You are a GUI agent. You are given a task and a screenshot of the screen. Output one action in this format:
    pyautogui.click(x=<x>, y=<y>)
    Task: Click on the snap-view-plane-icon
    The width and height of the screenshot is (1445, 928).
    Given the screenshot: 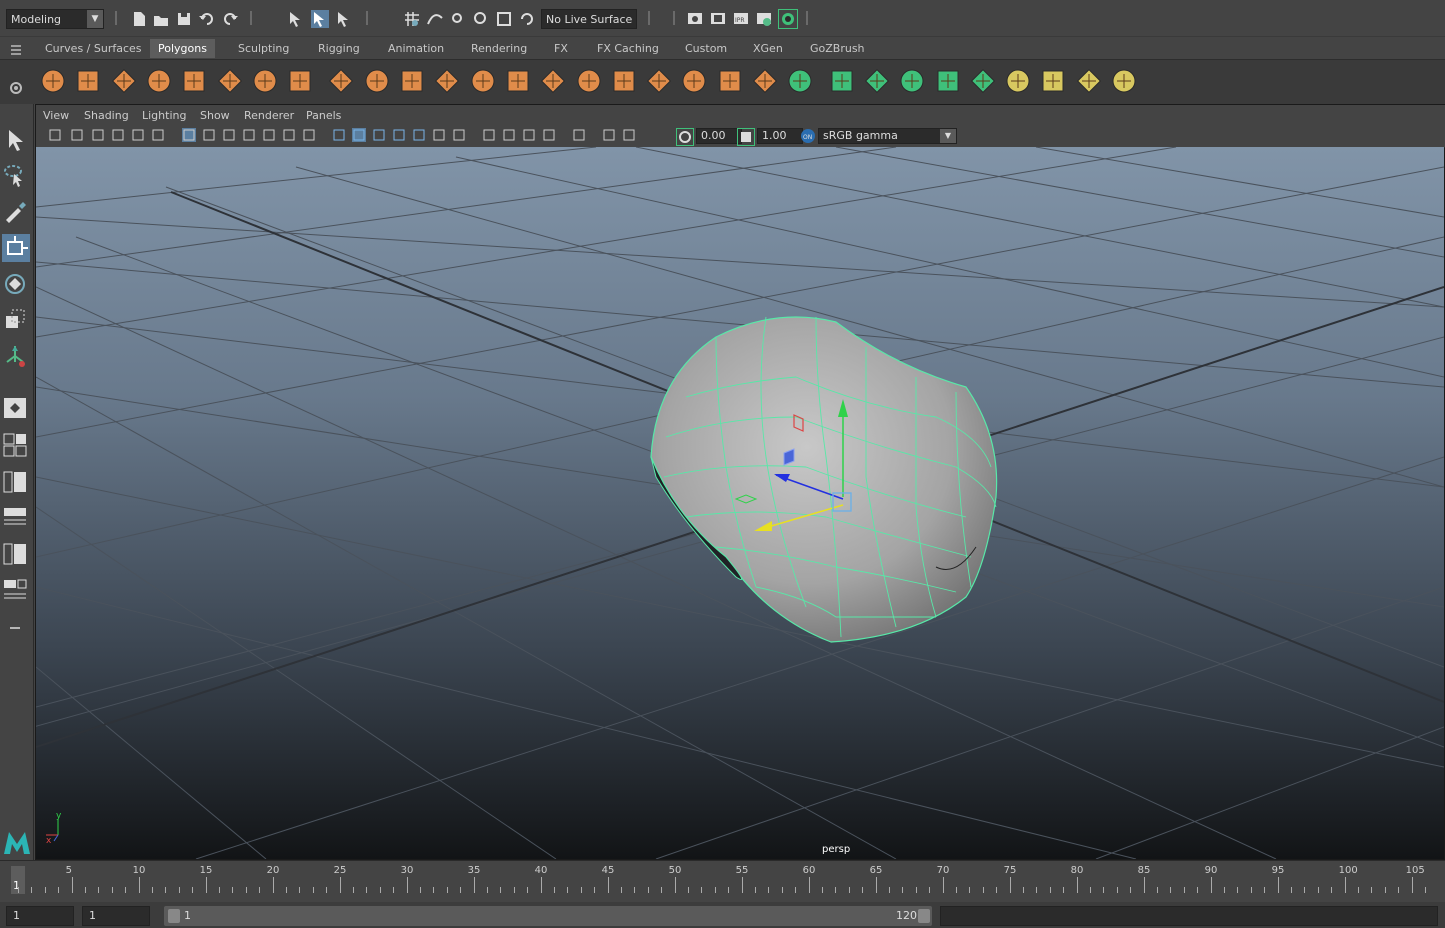 What is the action you would take?
    pyautogui.click(x=481, y=19)
    